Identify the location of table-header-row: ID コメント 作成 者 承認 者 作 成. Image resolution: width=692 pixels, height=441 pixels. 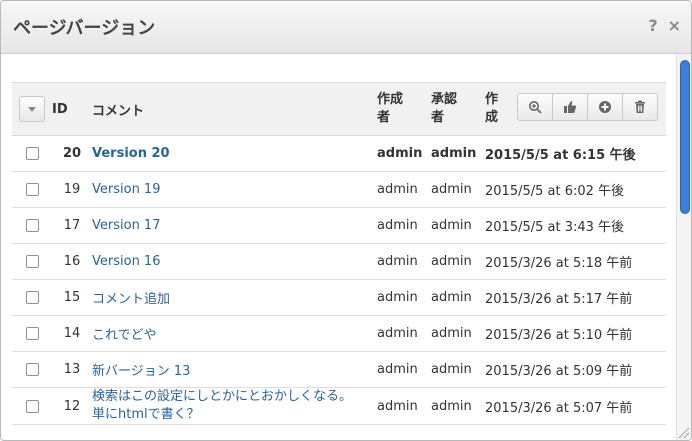
(339, 109).